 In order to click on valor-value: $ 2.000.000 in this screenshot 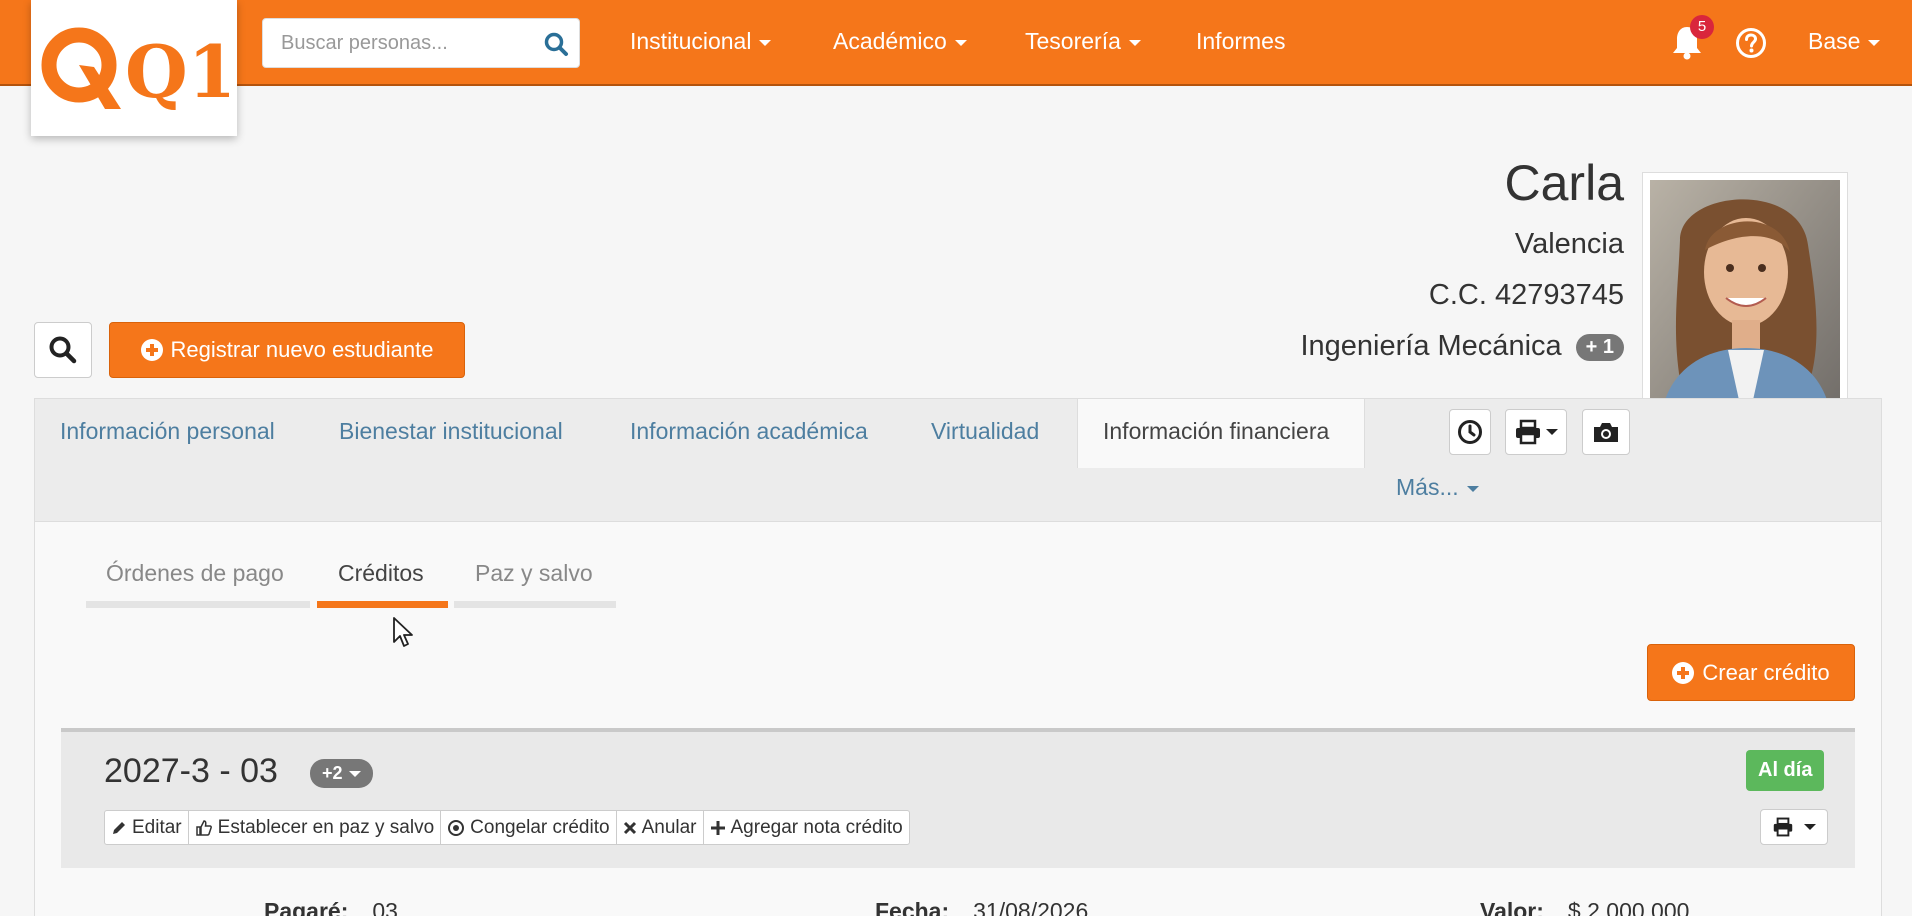, I will do `click(1628, 907)`.